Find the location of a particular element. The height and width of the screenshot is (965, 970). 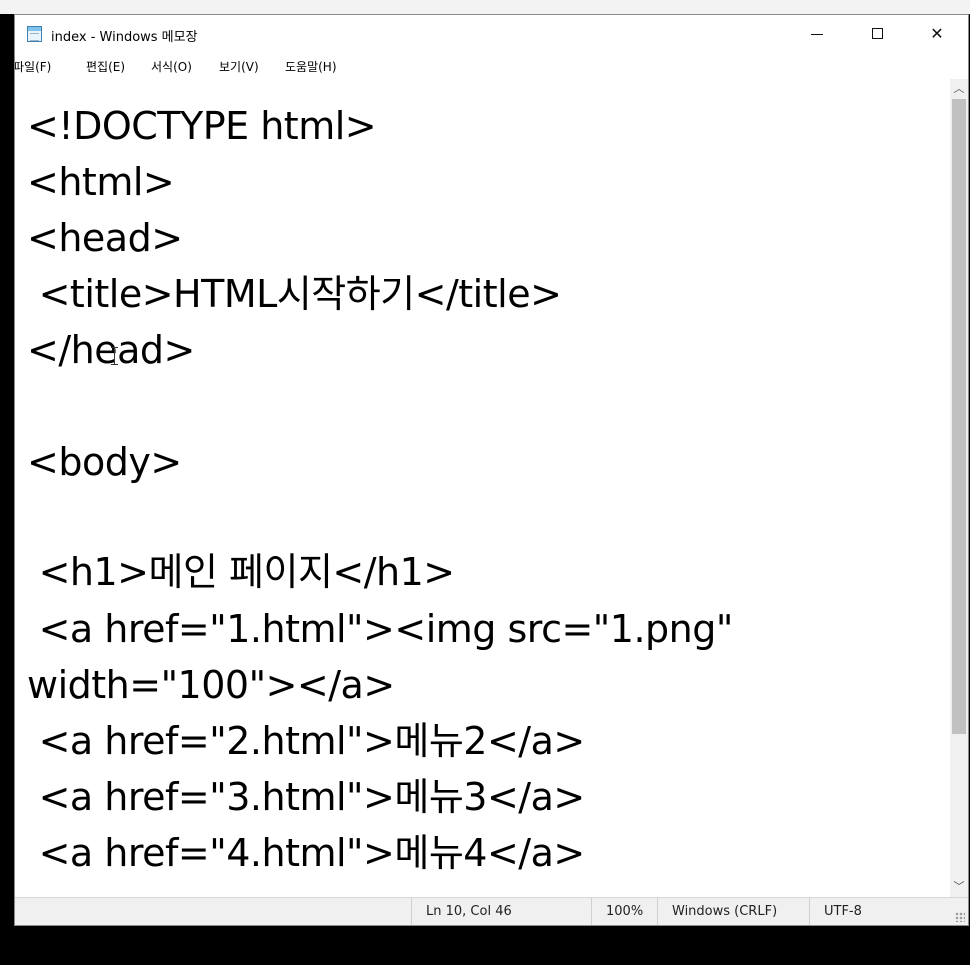

close-button: ✕ is located at coordinates (937, 34).